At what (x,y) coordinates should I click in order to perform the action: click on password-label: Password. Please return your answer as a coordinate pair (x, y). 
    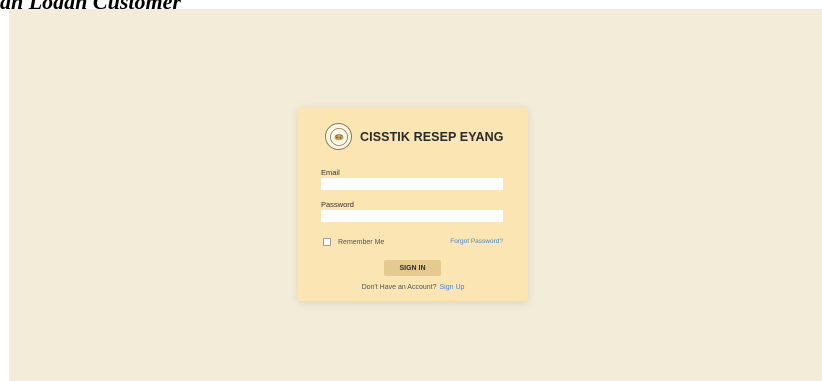
    Looking at the image, I should click on (337, 204).